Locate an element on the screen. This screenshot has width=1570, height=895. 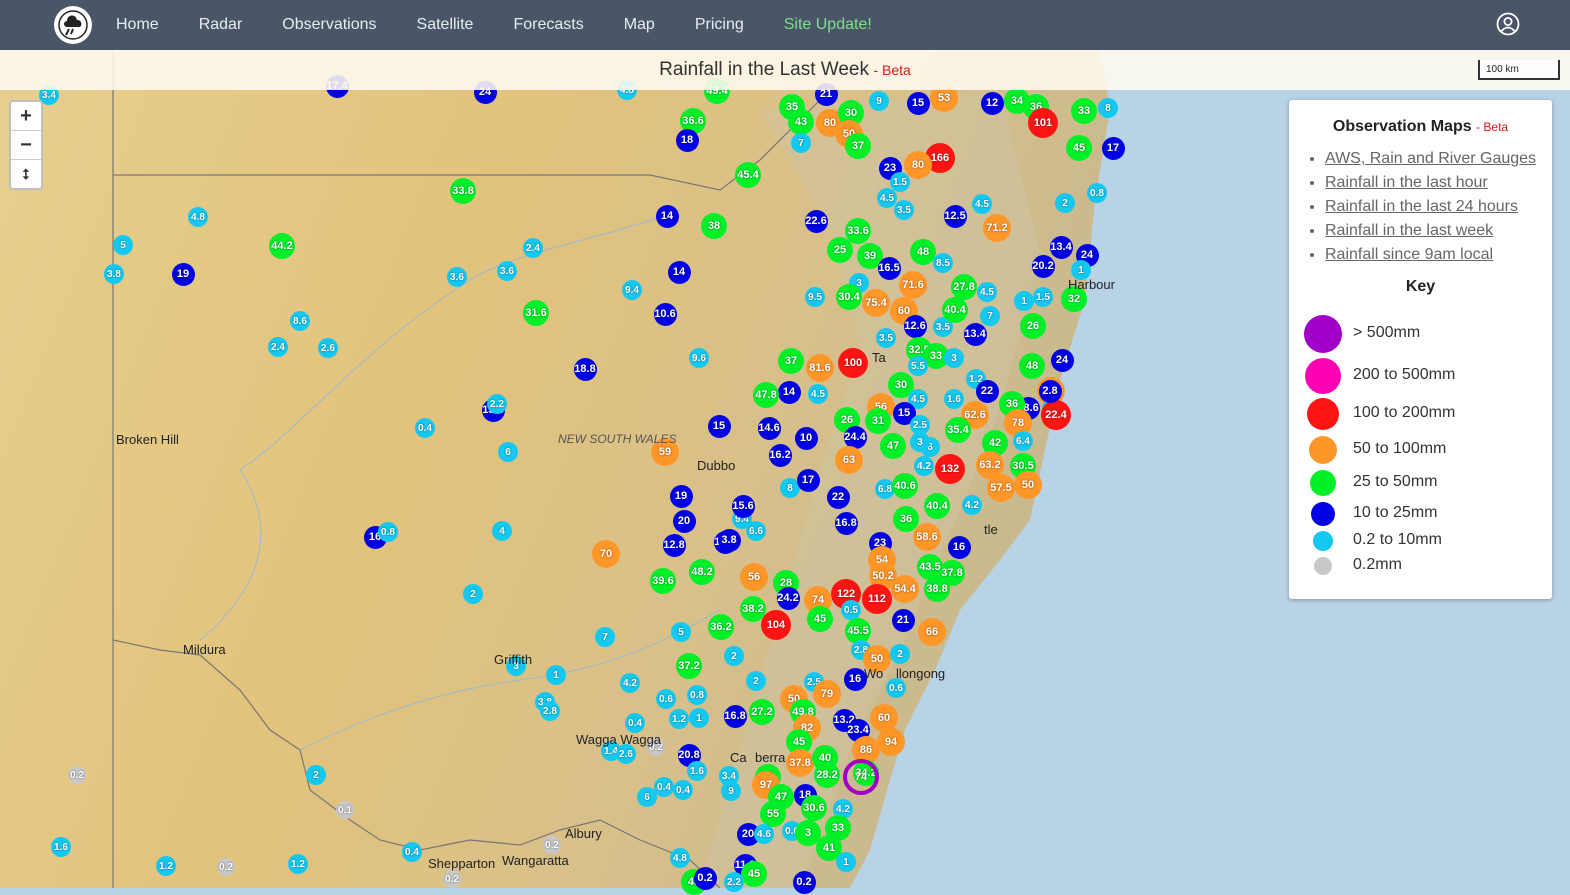
rain-marker: 22.4 is located at coordinates (1056, 415).